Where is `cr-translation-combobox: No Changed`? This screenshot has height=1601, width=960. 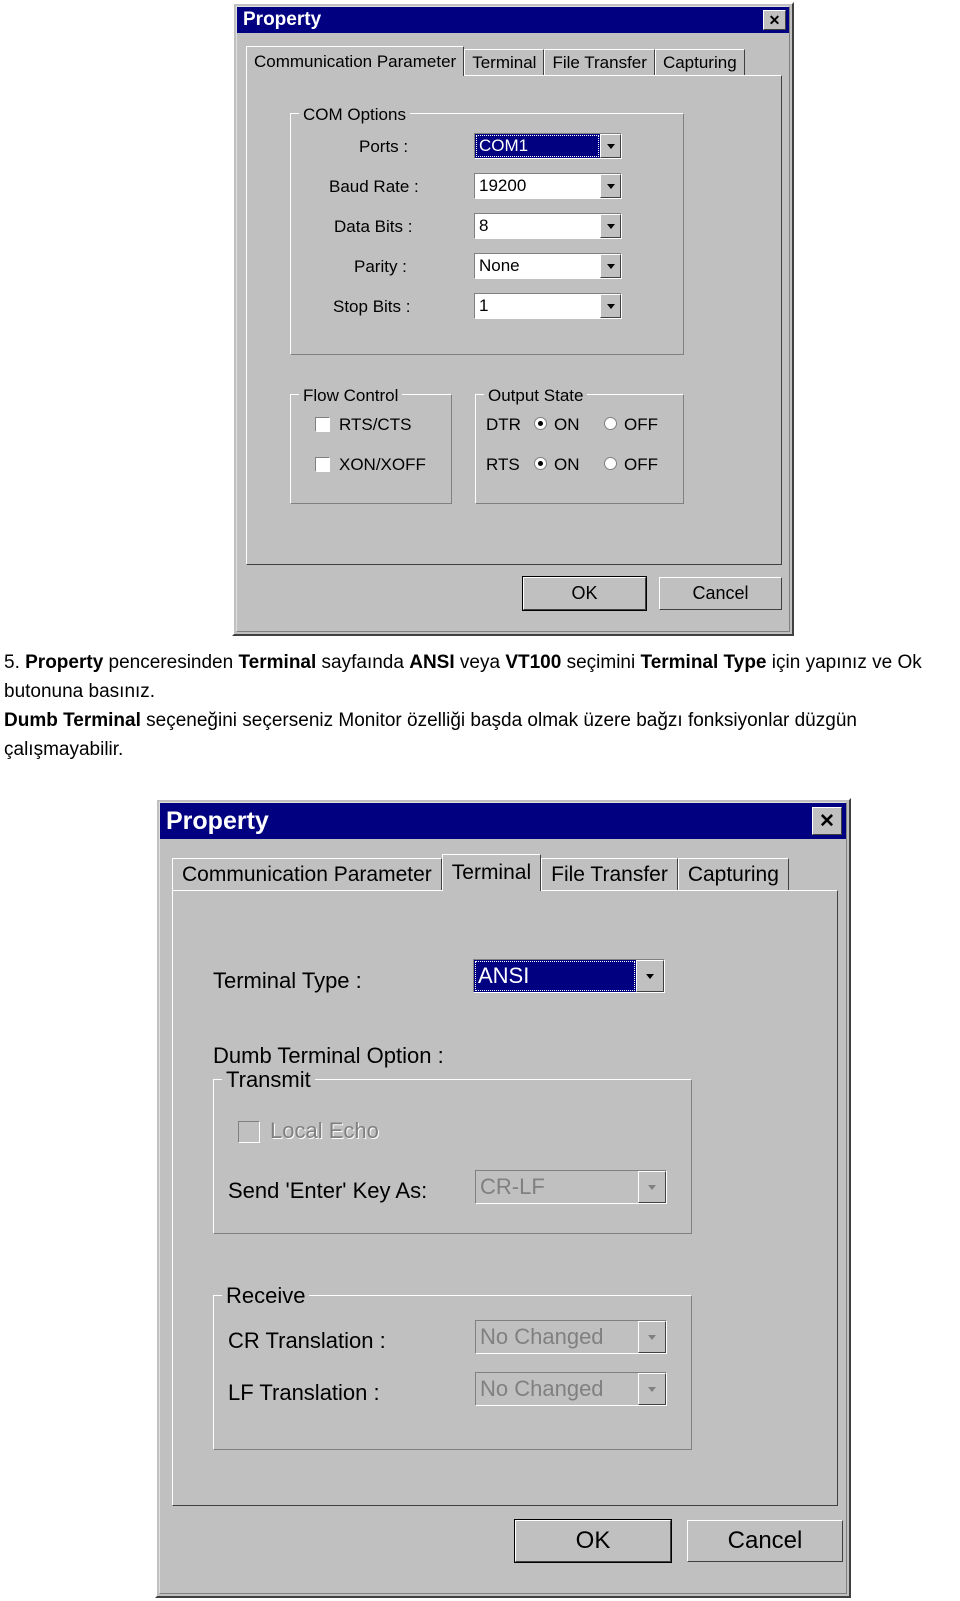
cr-translation-combobox: No Changed is located at coordinates (571, 1337).